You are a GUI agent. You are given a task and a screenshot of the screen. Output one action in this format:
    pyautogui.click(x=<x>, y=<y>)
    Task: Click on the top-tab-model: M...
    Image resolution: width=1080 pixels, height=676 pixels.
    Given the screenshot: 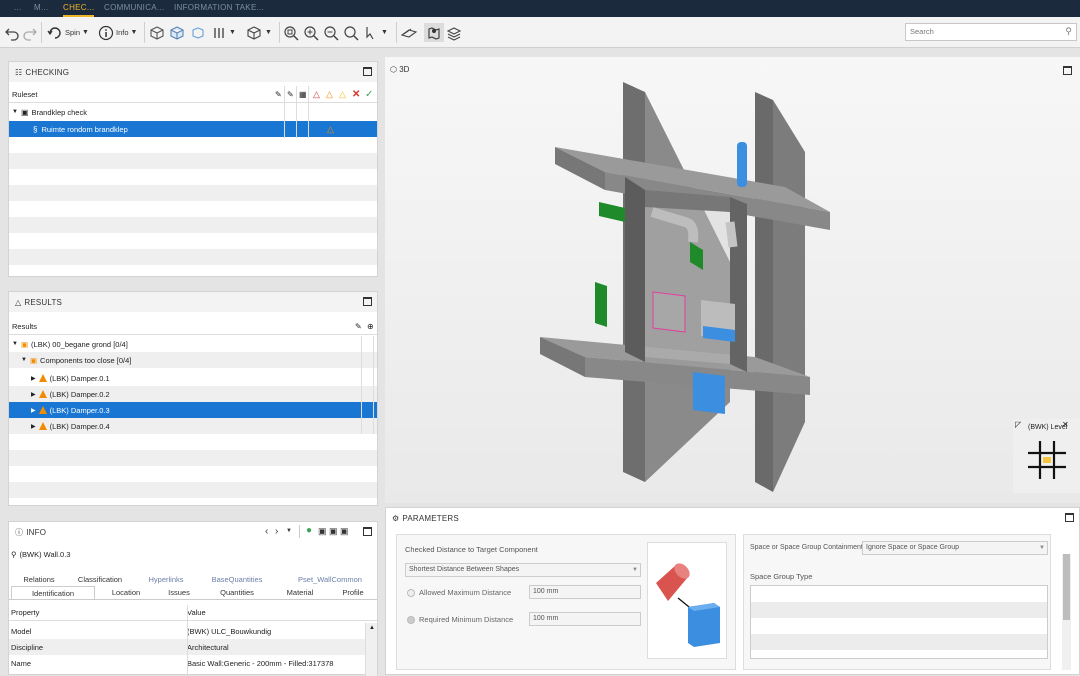 What is the action you would take?
    pyautogui.click(x=41, y=8)
    